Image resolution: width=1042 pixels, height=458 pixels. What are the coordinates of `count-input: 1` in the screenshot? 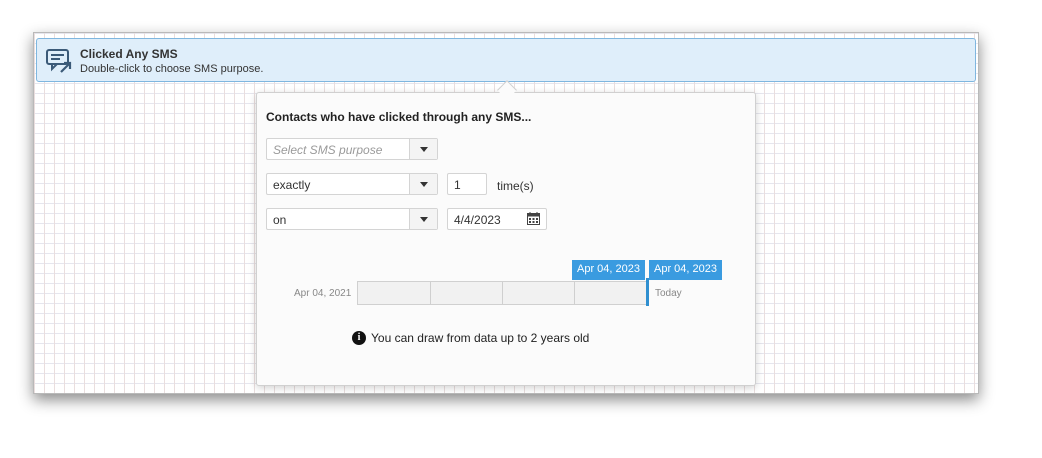 It's located at (467, 184).